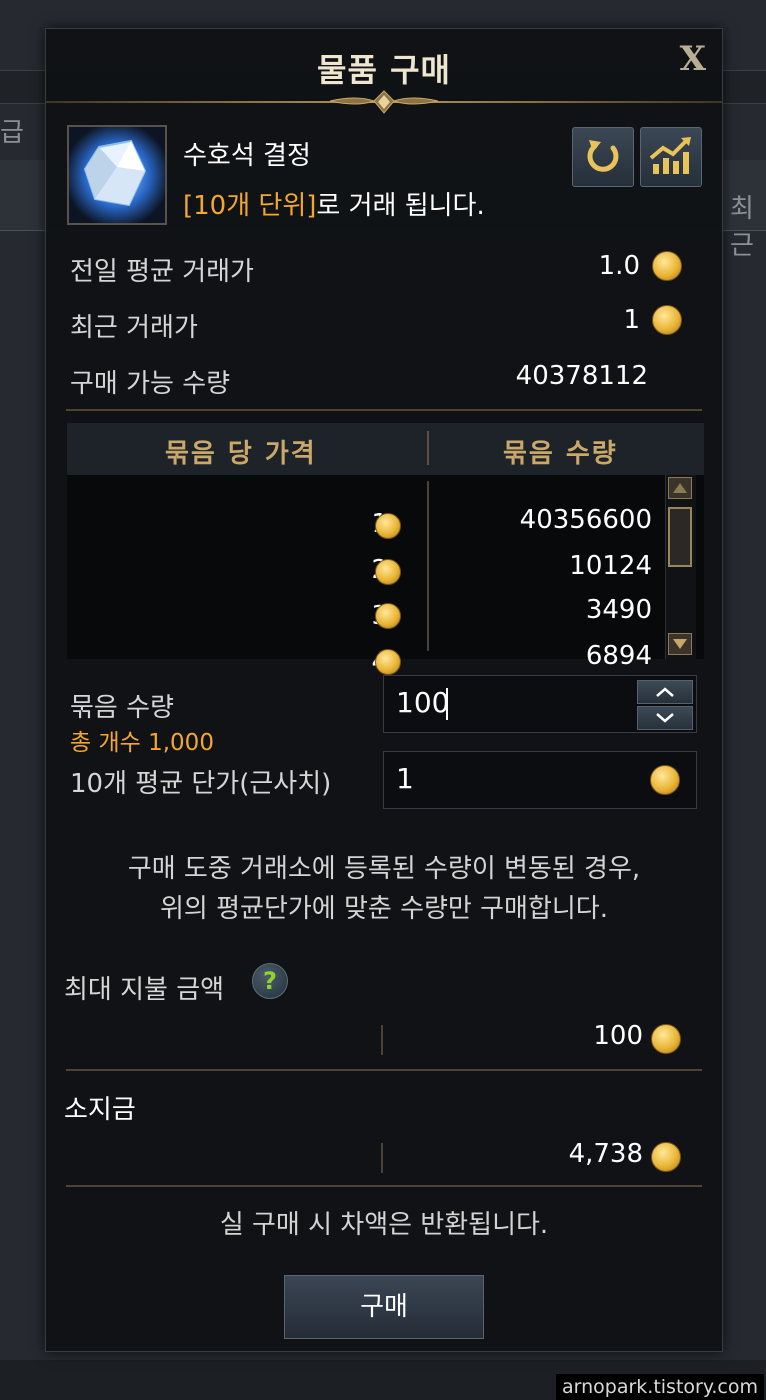 This screenshot has width=766, height=1400. I want to click on trade-unit-highlight: [10개 단위], so click(250, 206).